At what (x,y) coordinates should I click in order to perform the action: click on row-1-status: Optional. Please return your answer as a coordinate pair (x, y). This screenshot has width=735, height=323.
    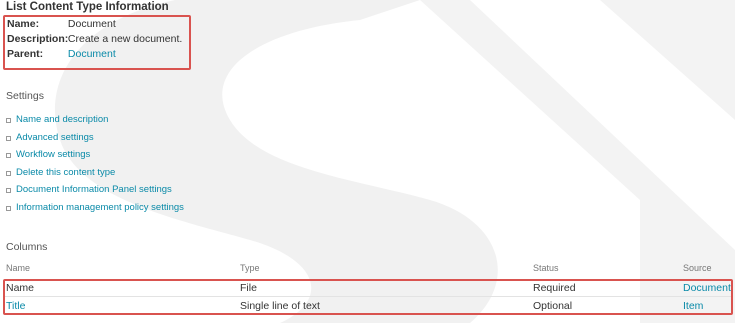
    Looking at the image, I should click on (553, 306).